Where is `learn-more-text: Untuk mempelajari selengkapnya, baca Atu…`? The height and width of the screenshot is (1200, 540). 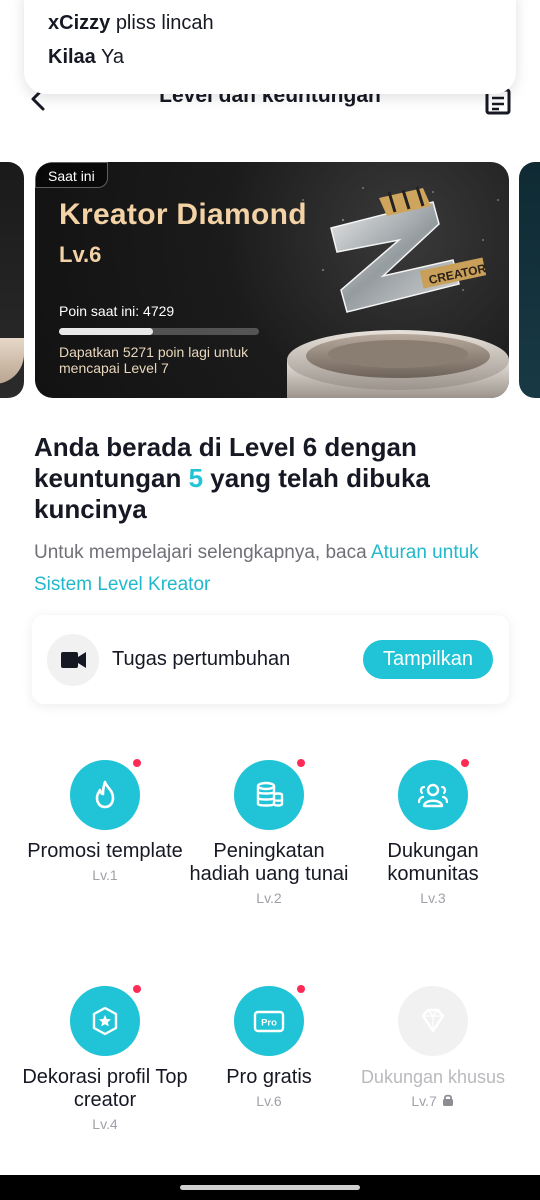 learn-more-text: Untuk mempelajari selengkapnya, baca Atu… is located at coordinates (272, 569).